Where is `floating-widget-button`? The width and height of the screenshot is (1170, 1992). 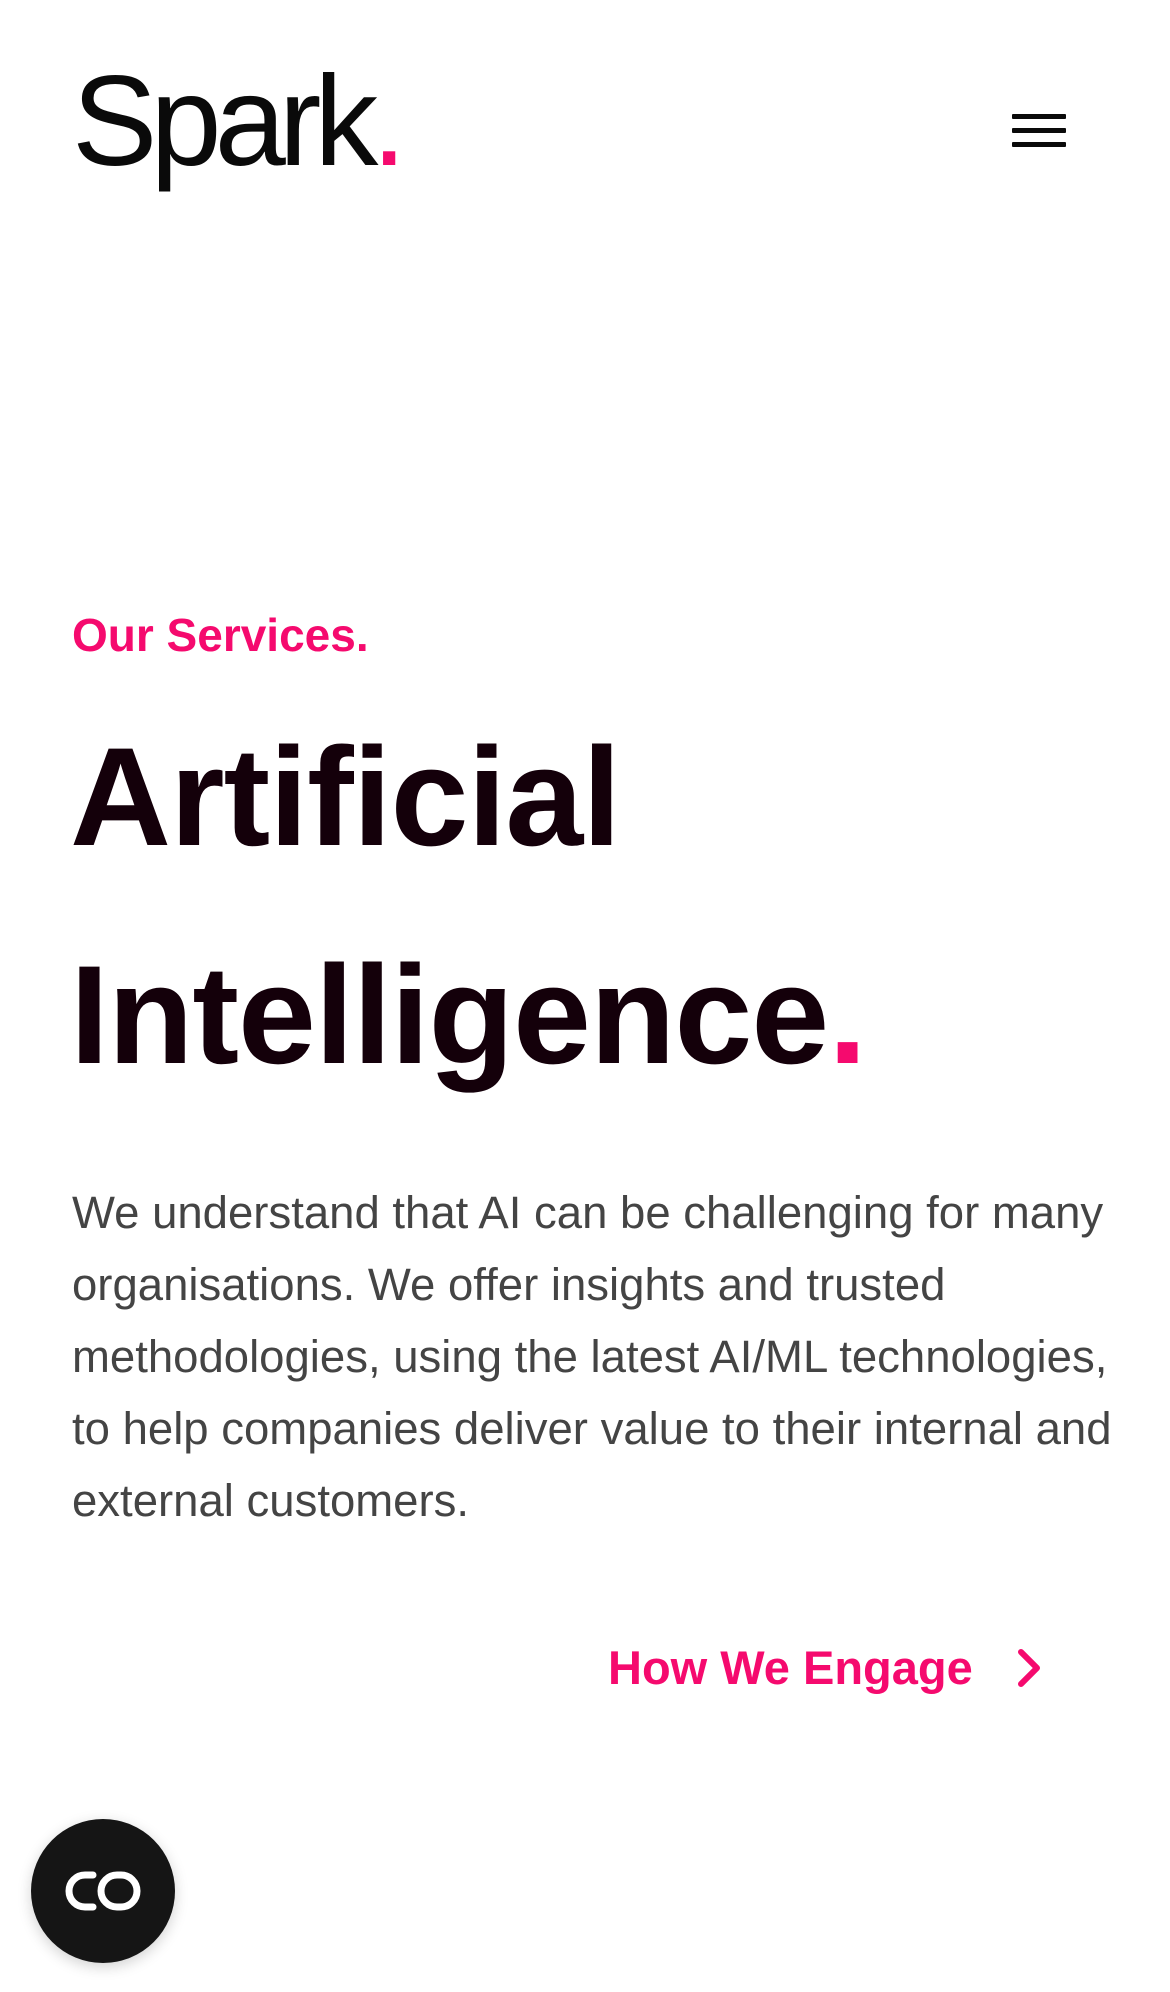
floating-widget-button is located at coordinates (103, 1891).